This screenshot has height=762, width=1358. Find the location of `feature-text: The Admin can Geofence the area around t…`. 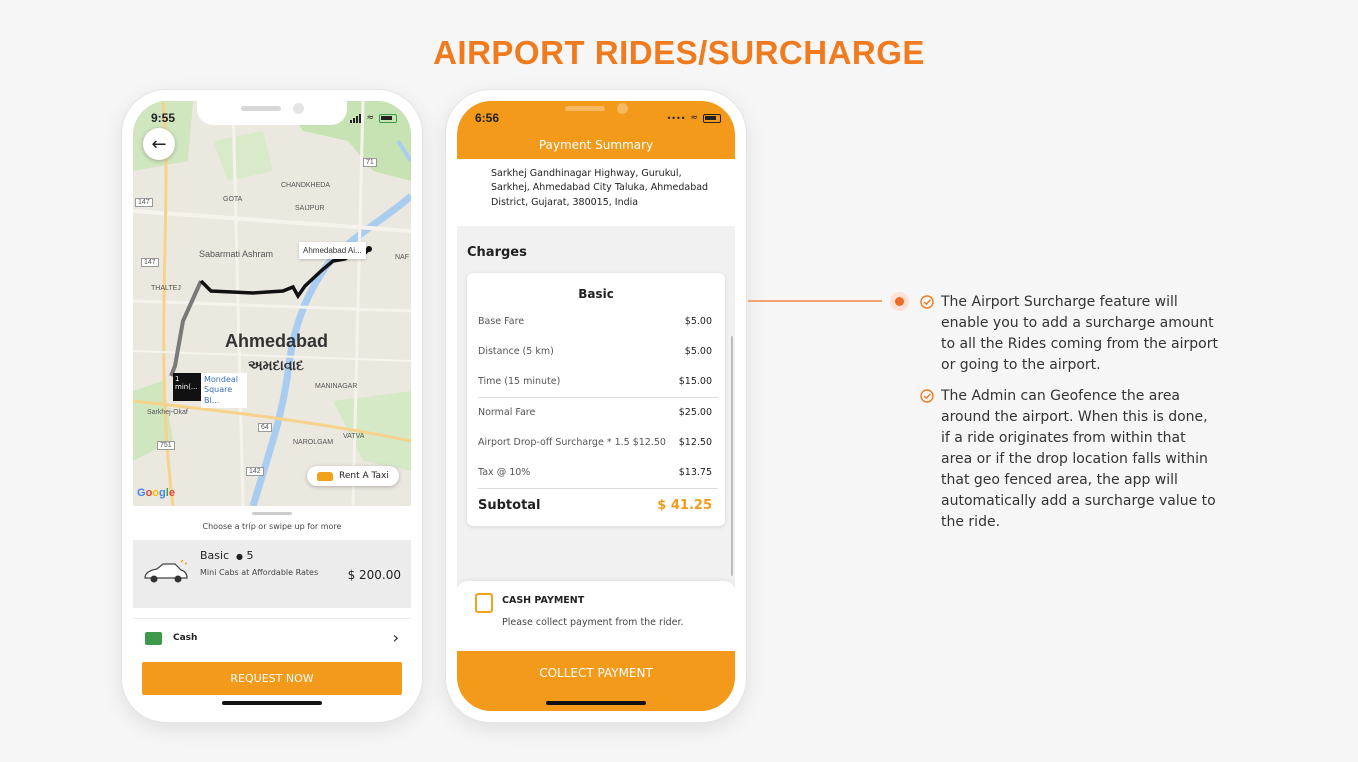

feature-text: The Admin can Geofence the area around t… is located at coordinates (1078, 459).